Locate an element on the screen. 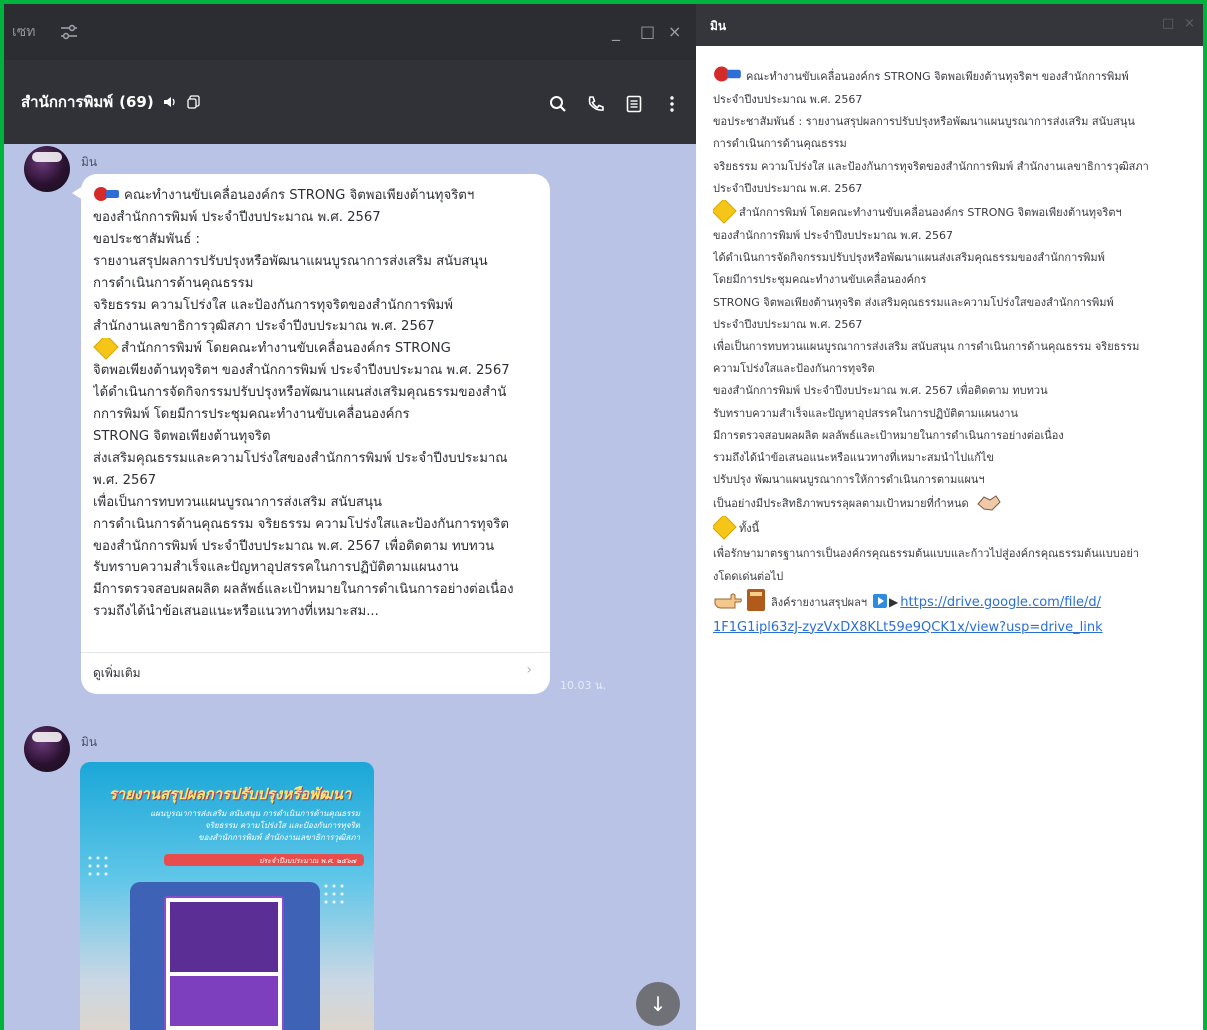 The image size is (1207, 1030). message-line: พ.ศ. 2567 is located at coordinates (125, 480).